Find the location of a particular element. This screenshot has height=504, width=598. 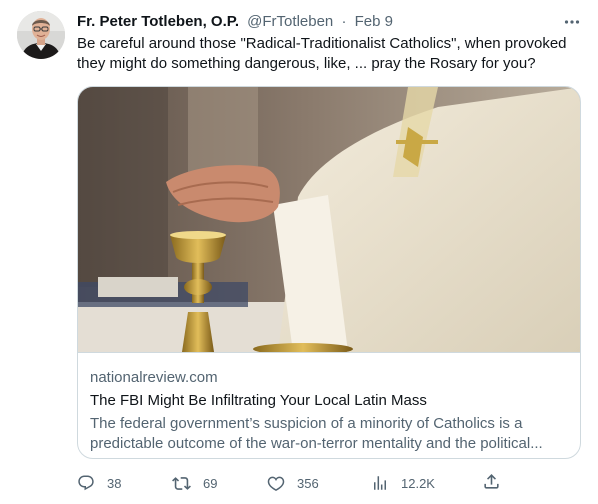

retweet-button: 69 is located at coordinates (194, 483).